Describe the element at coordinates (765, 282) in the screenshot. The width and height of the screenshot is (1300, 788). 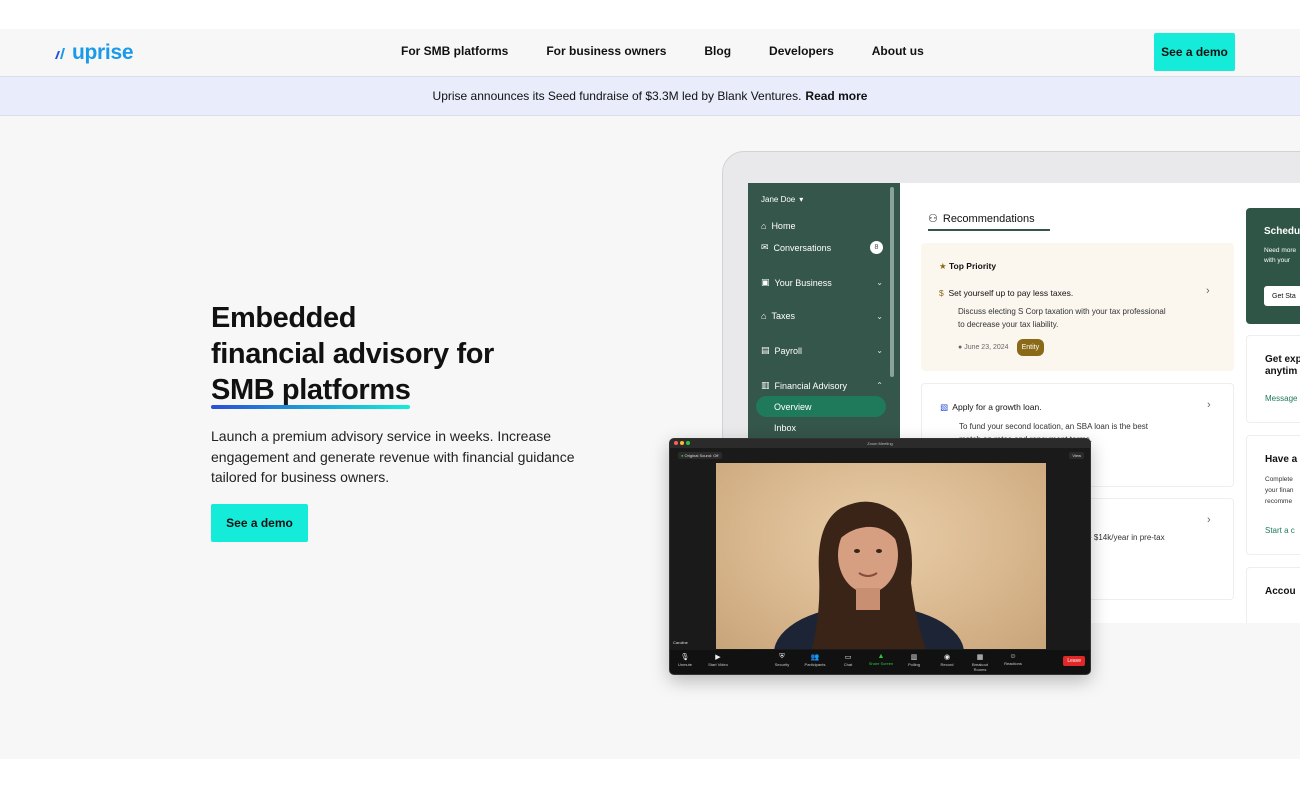
I see `briefcase-icon: ▣` at that location.